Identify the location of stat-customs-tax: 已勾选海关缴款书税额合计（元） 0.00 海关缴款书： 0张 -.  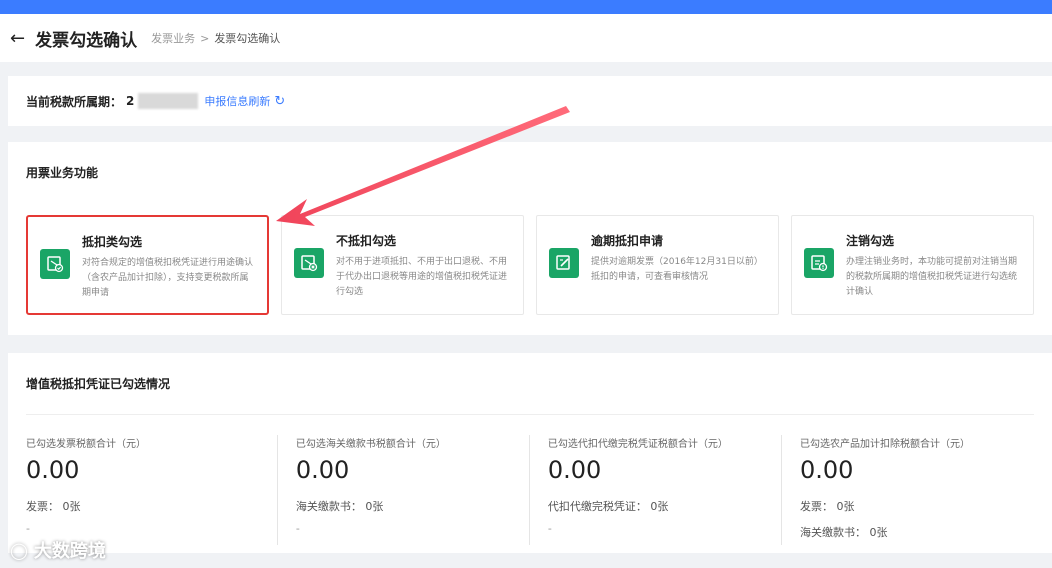
(404, 490).